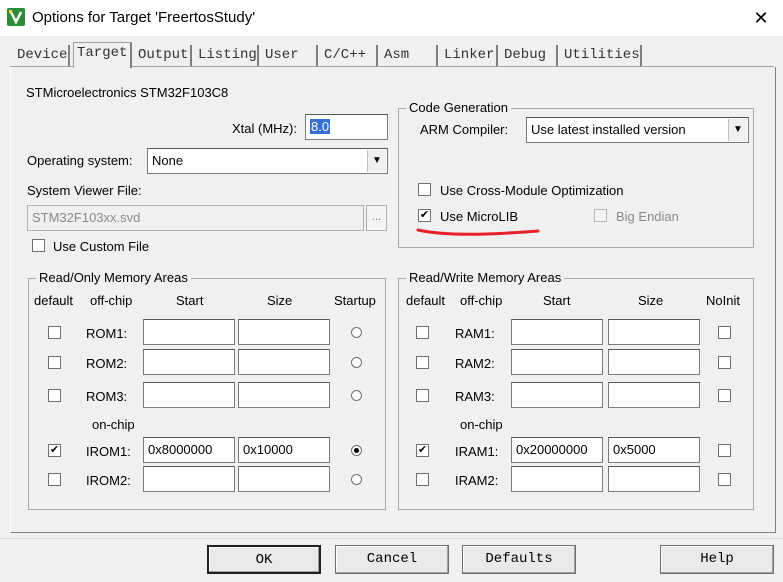 The width and height of the screenshot is (783, 582). Describe the element at coordinates (479, 216) in the screenshot. I see `microlib-label: Use MicroLIB` at that location.